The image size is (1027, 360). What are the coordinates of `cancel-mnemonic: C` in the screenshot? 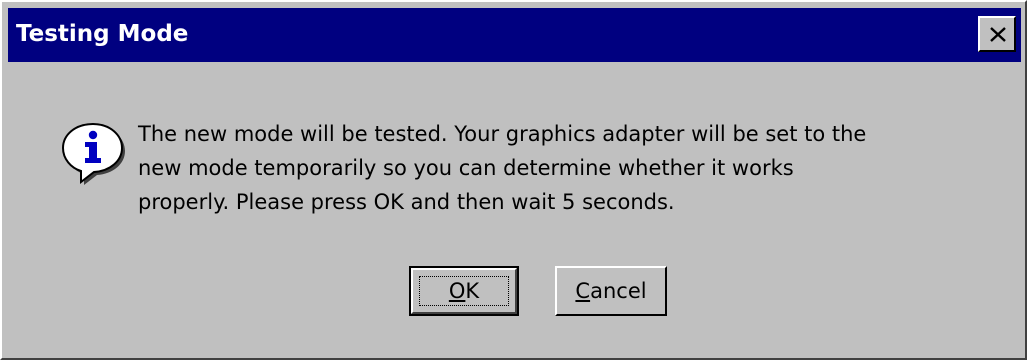 It's located at (583, 291).